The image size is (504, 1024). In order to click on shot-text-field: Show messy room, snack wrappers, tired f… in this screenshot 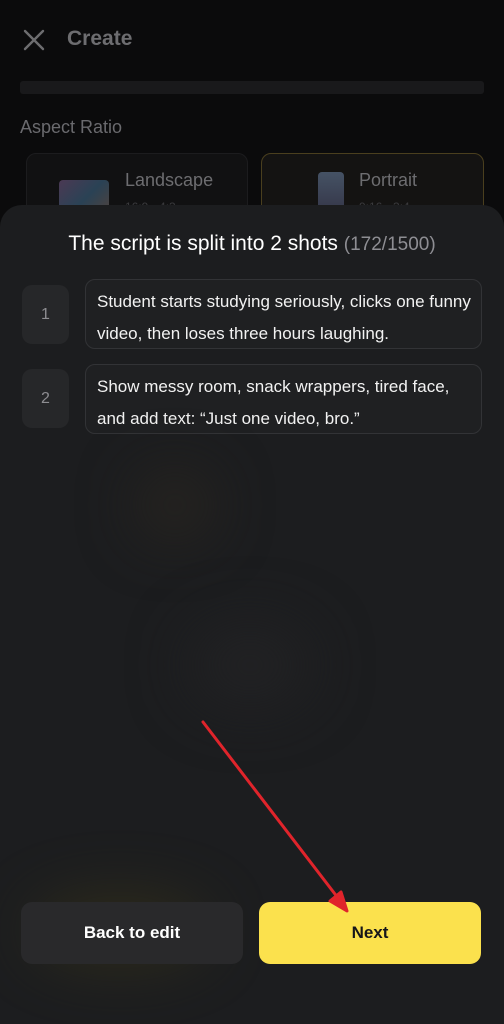, I will do `click(283, 399)`.